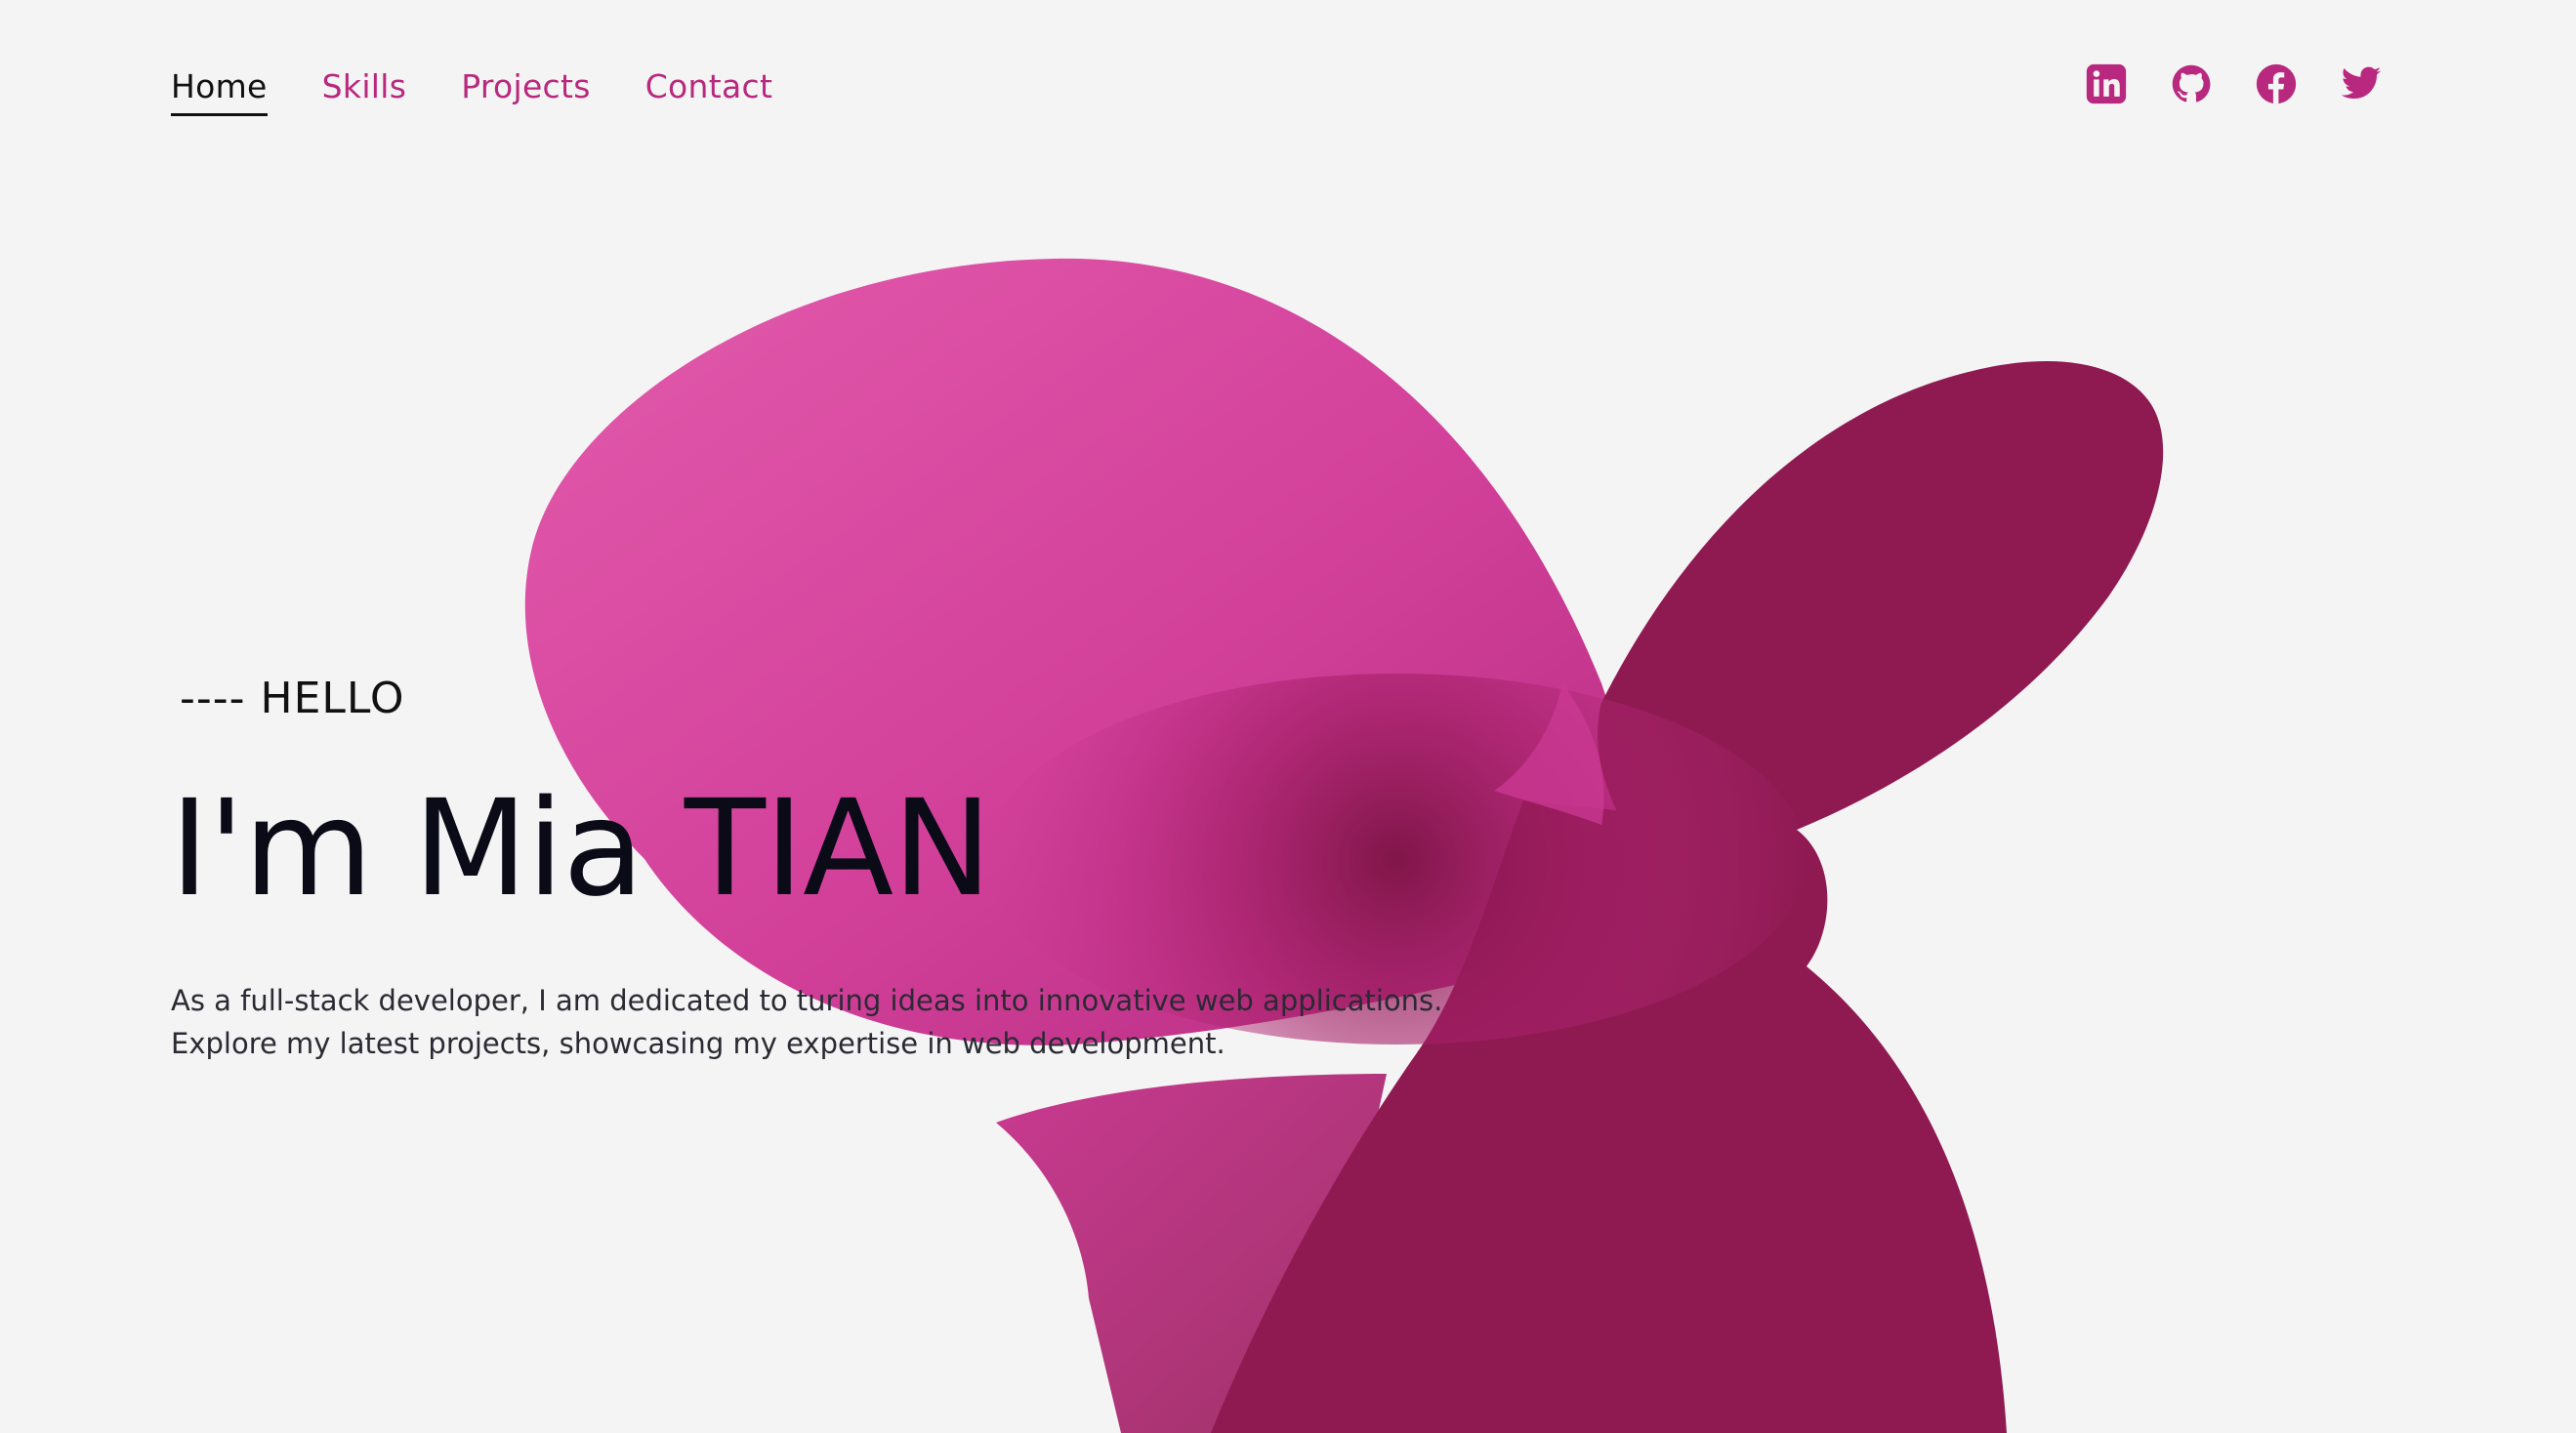 This screenshot has width=2576, height=1433. Describe the element at coordinates (581, 849) in the screenshot. I see `hero-title: I'm Mia TIAN` at that location.